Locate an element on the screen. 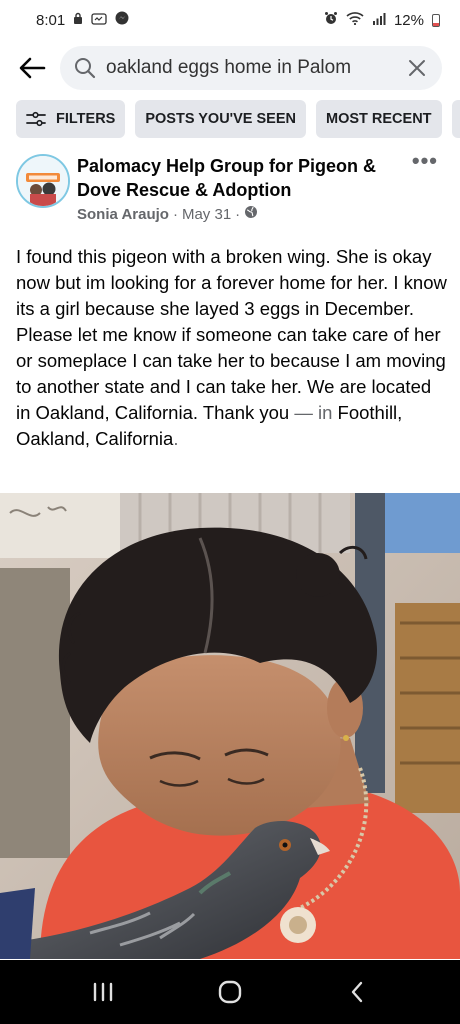 This screenshot has height=1024, width=460. posts-seen-chip: POSTS YOU'VE SEEN is located at coordinates (220, 119).